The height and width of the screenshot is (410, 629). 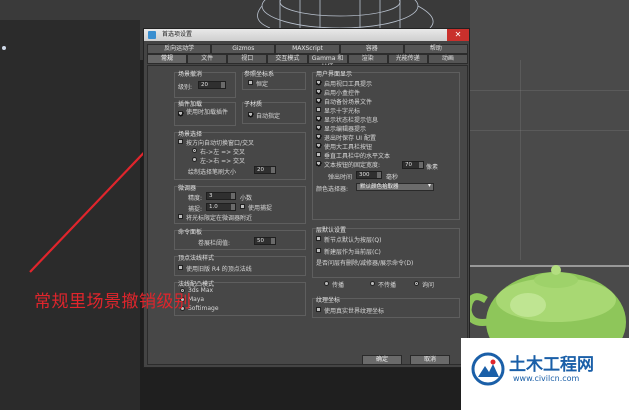 What do you see at coordinates (246, 198) in the screenshot?
I see `decimals-label: 小数` at bounding box center [246, 198].